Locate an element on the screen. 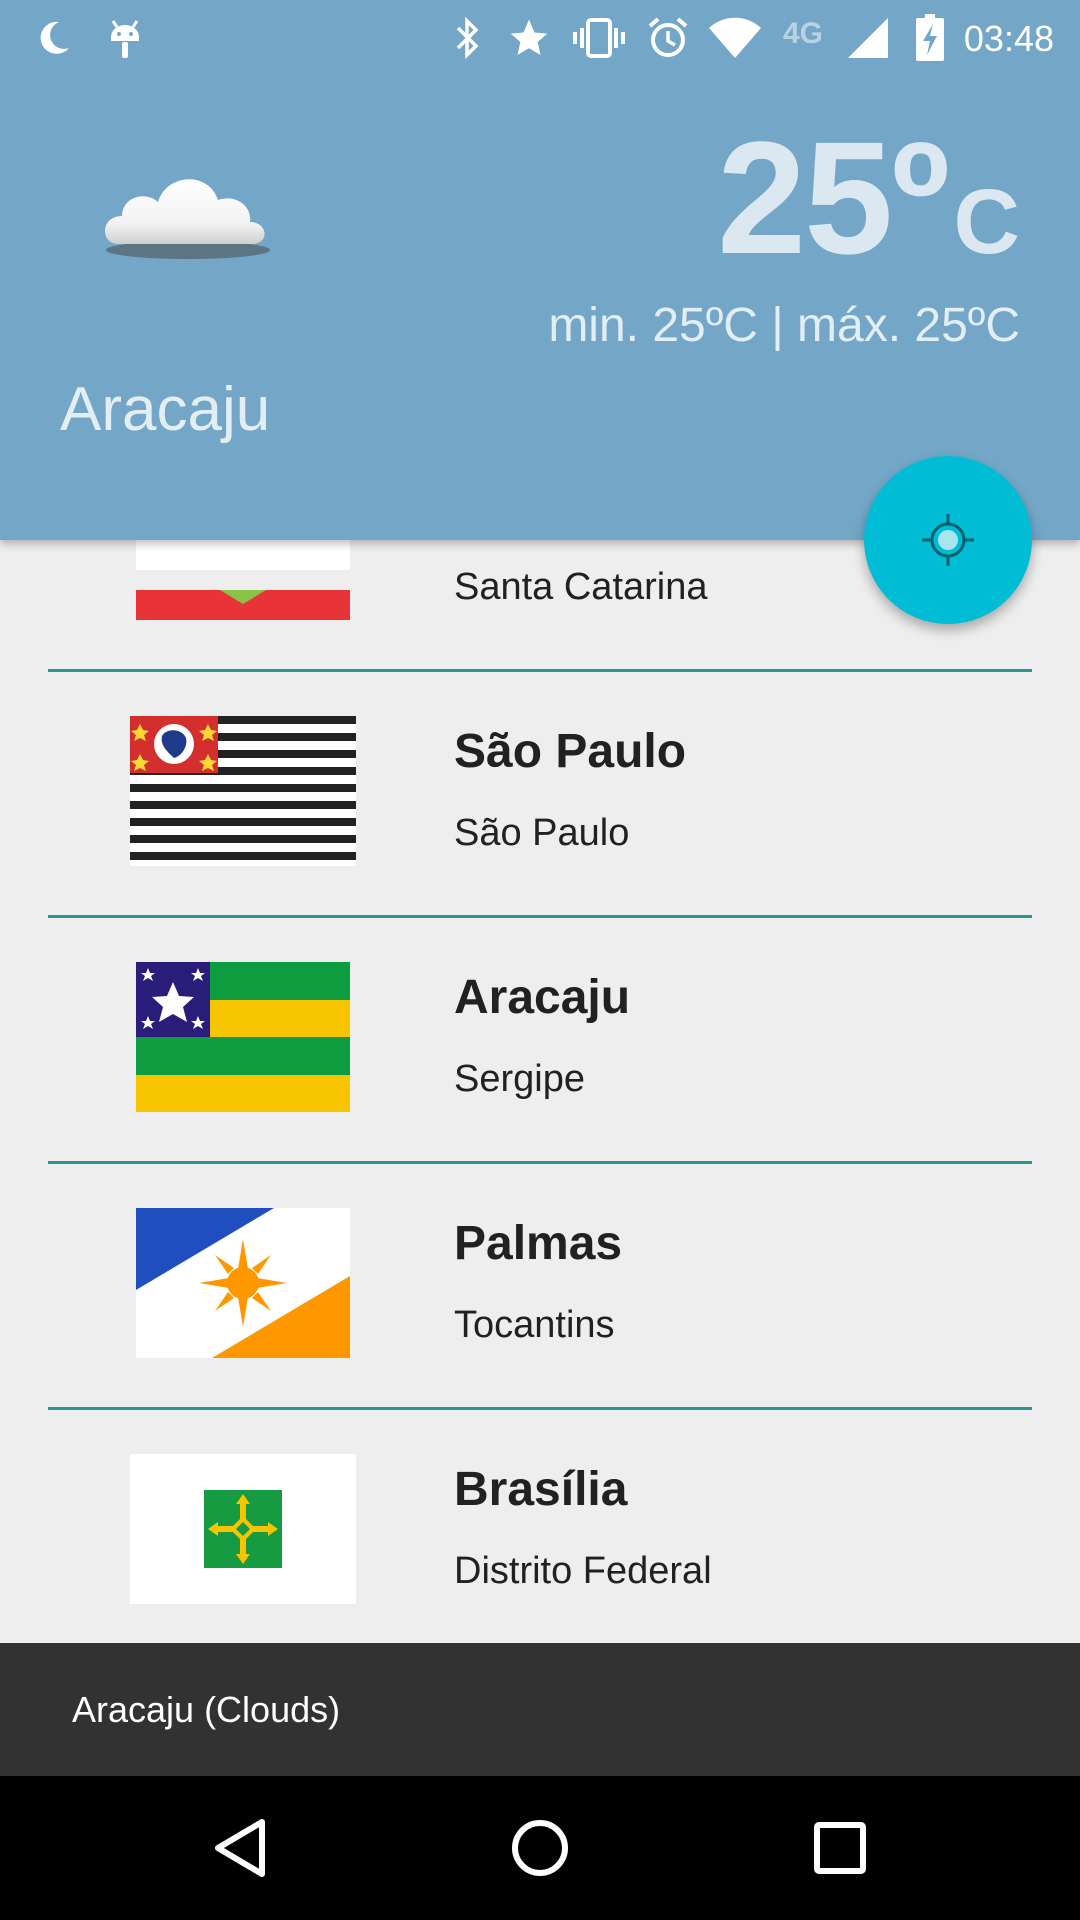 The height and width of the screenshot is (1920, 1080). cloud-icon is located at coordinates (186, 210).